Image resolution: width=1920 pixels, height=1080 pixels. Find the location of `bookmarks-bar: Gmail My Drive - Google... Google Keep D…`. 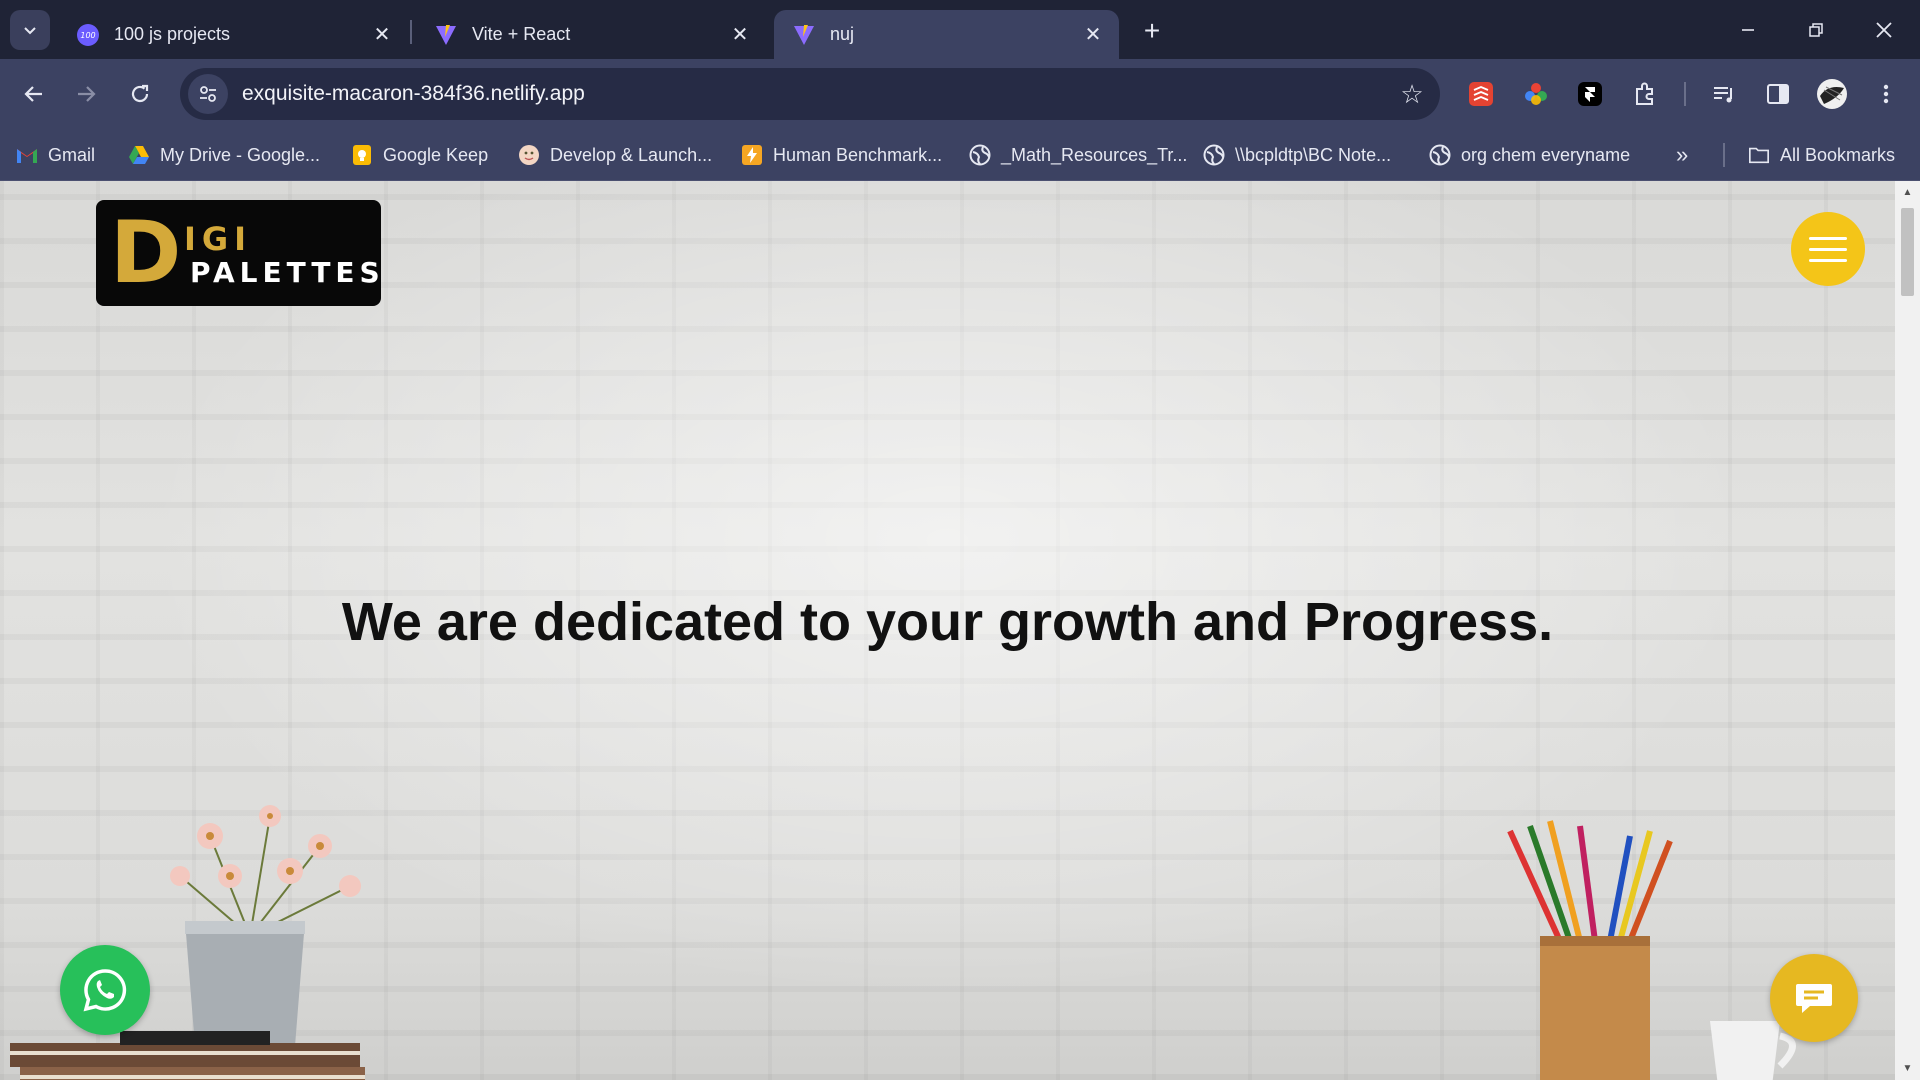

bookmarks-bar: Gmail My Drive - Google... Google Keep D… is located at coordinates (960, 155).